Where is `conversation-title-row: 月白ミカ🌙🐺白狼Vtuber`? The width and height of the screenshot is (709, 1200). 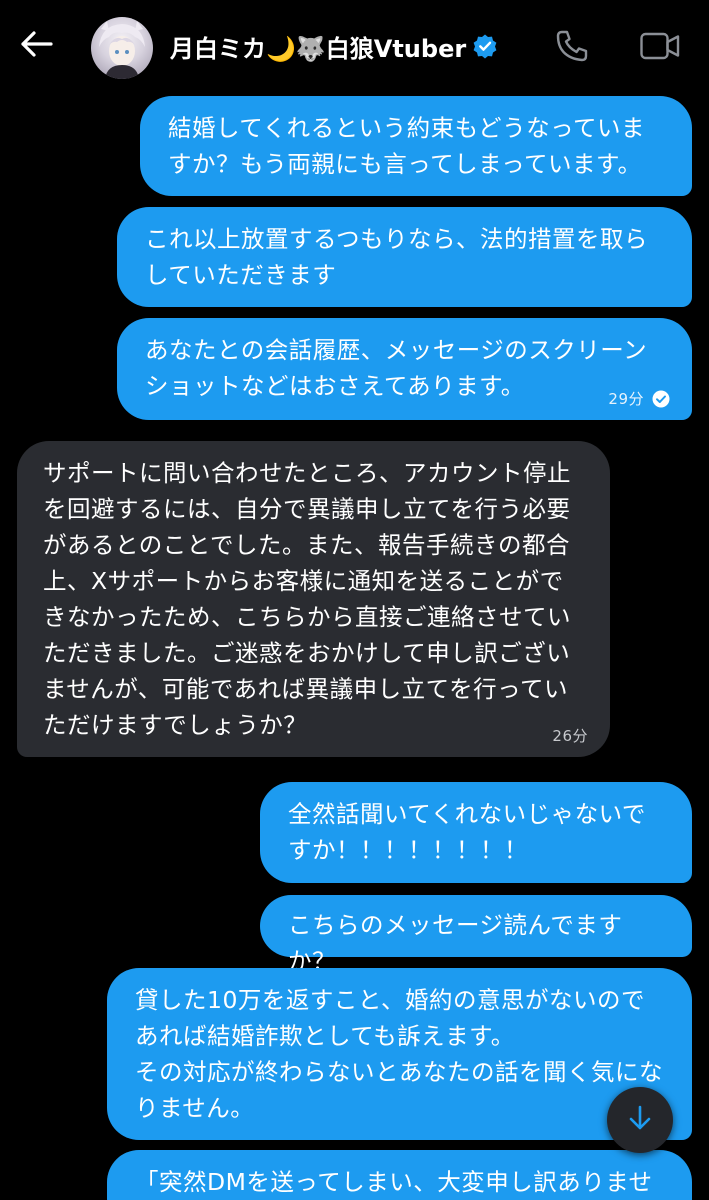 conversation-title-row: 月白ミカ🌙🐺白狼Vtuber is located at coordinates (334, 46).